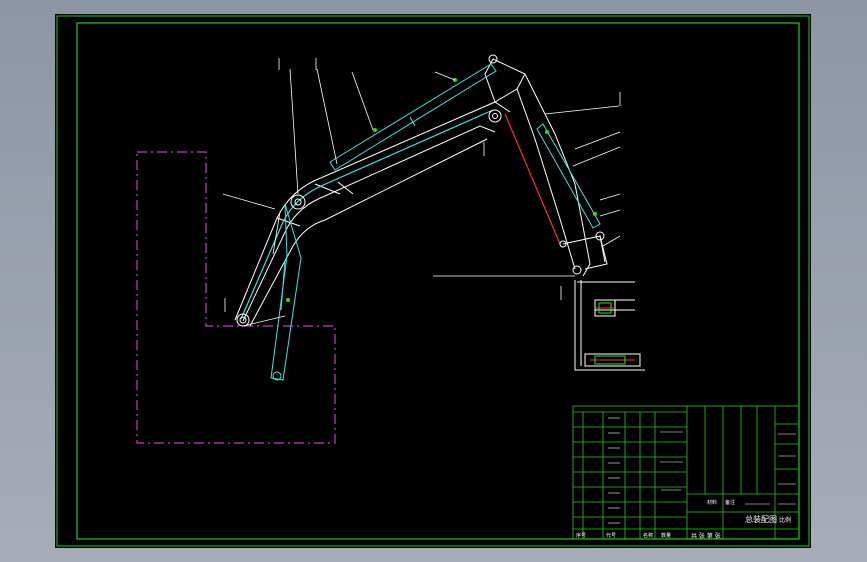 The width and height of the screenshot is (867, 562). I want to click on title-block-col-3: 名称, so click(648, 535).